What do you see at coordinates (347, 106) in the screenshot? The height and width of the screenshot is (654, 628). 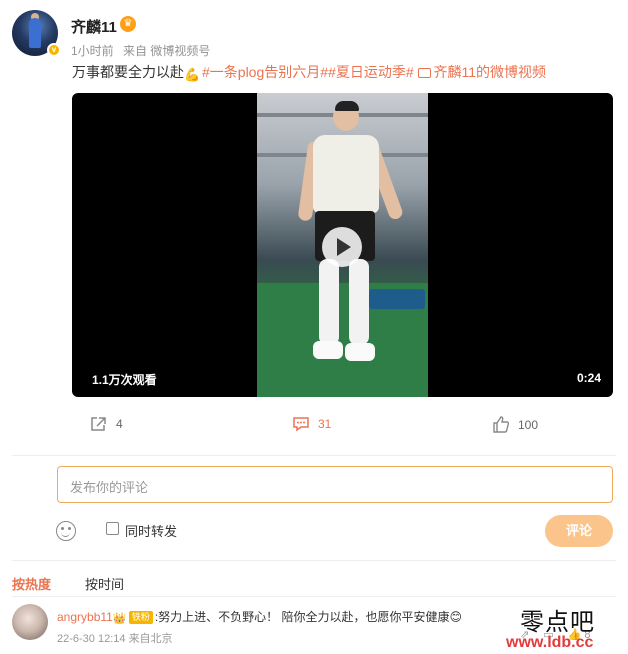 I see `person-hair` at bounding box center [347, 106].